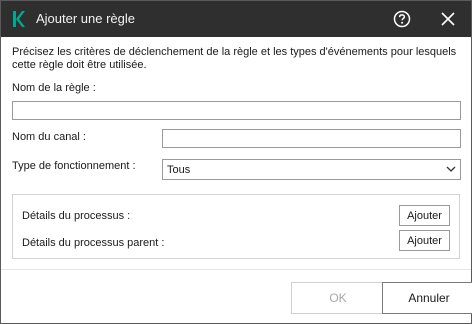  Describe the element at coordinates (93, 243) in the screenshot. I see `parent-process-details-label: Détails du processus parent :` at that location.